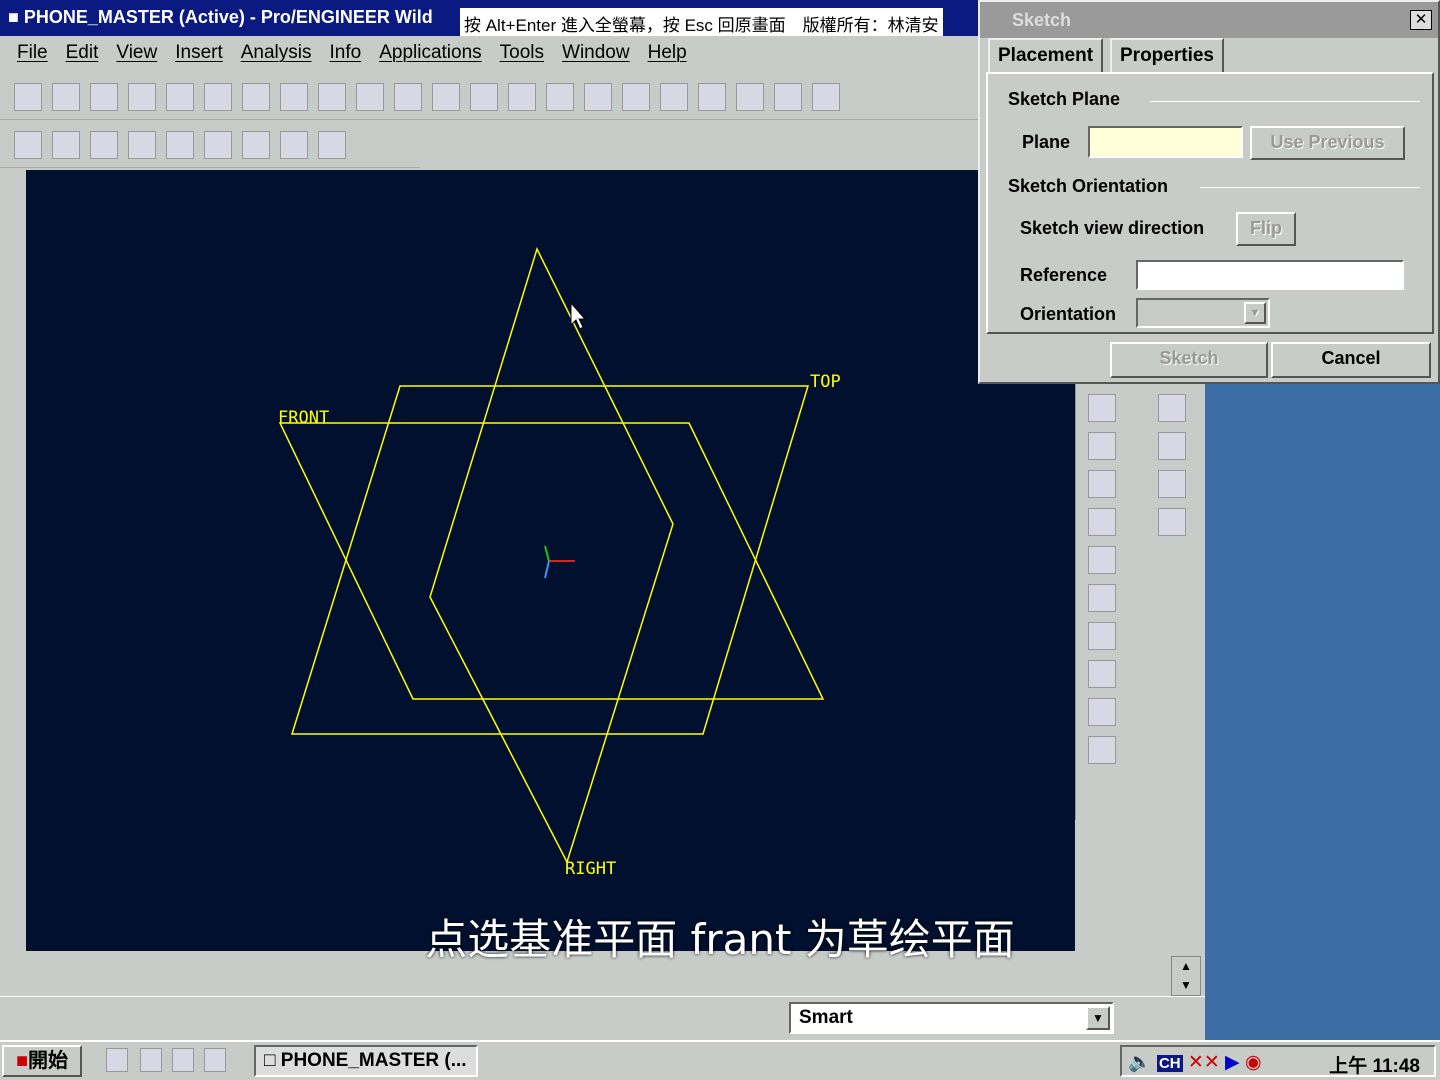 Image resolution: width=1440 pixels, height=1080 pixels. Describe the element at coordinates (1102, 674) in the screenshot. I see `round-icon` at that location.